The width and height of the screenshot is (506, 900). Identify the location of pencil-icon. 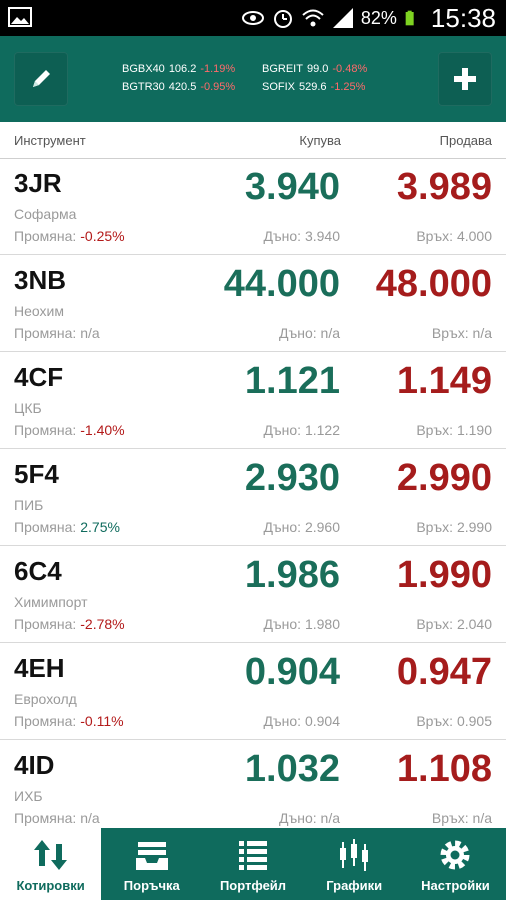
(41, 78).